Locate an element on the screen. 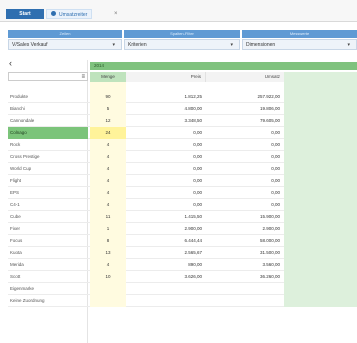 Image resolution: width=357 pixels, height=343 pixels. tab-bar: Start Umsatzreiter × is located at coordinates (178, 11).